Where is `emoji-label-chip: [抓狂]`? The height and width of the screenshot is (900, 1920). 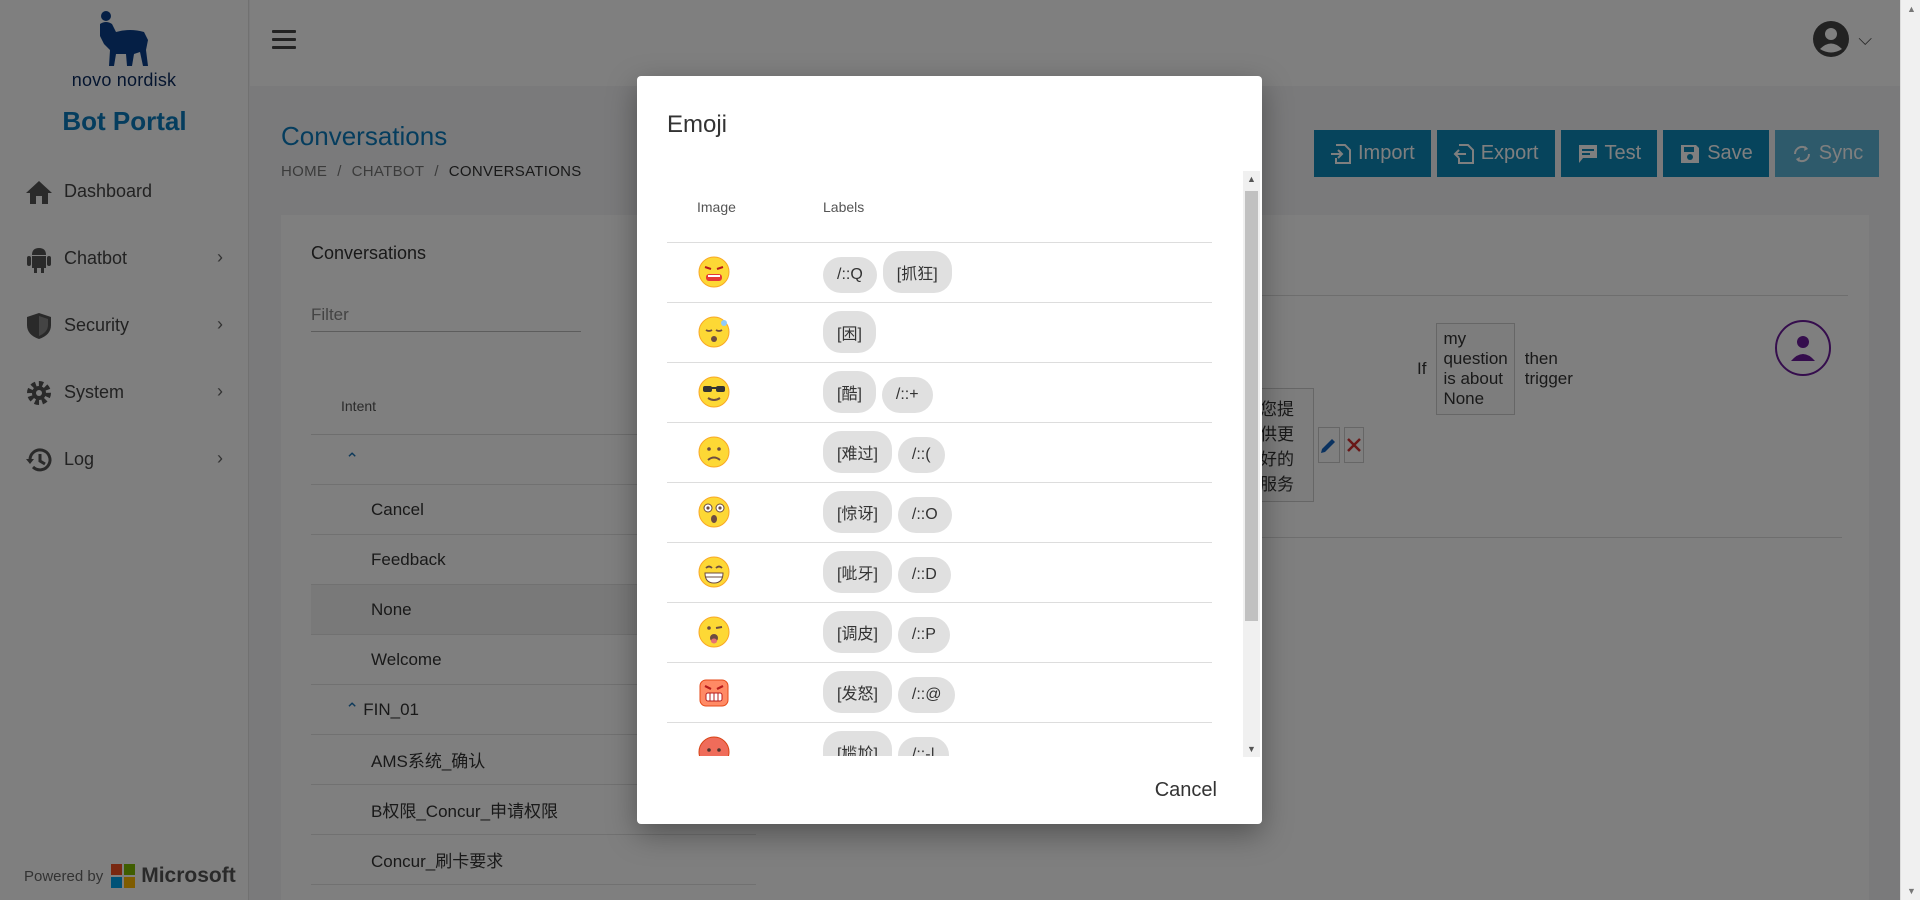
emoji-label-chip: [抓狂] is located at coordinates (917, 272).